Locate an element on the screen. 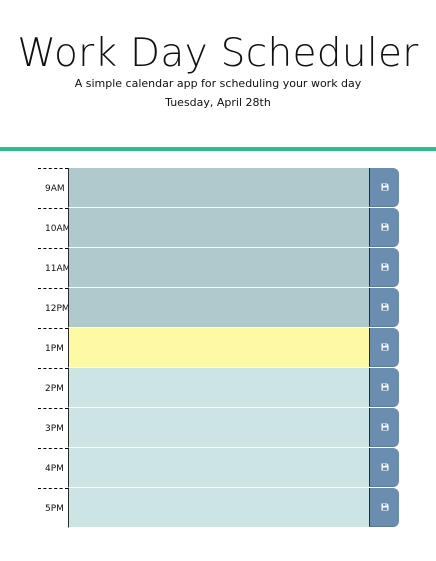 This screenshot has width=436, height=561. hour-label-text: 4PM is located at coordinates (54, 469).